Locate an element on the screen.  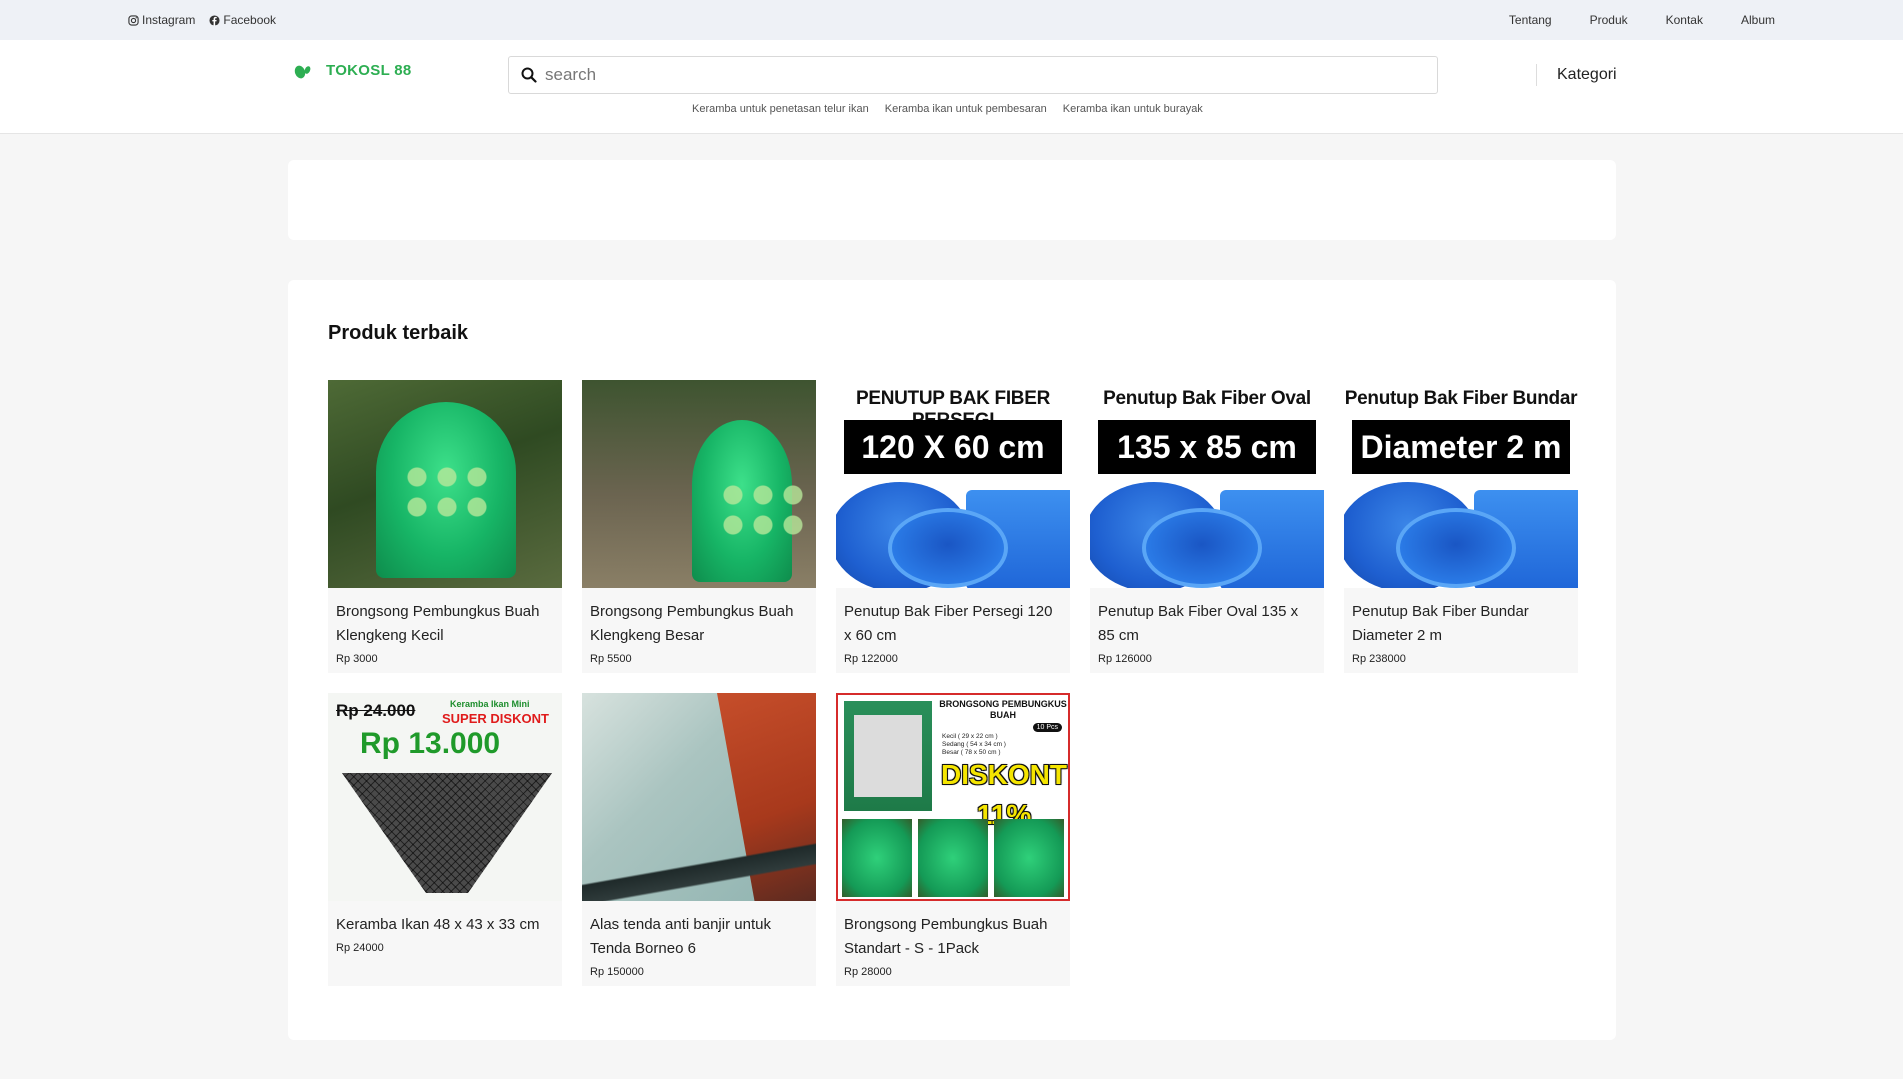
product-name: Penutup Bak Fiber Bundar Diameter 2 m is located at coordinates (1461, 618).